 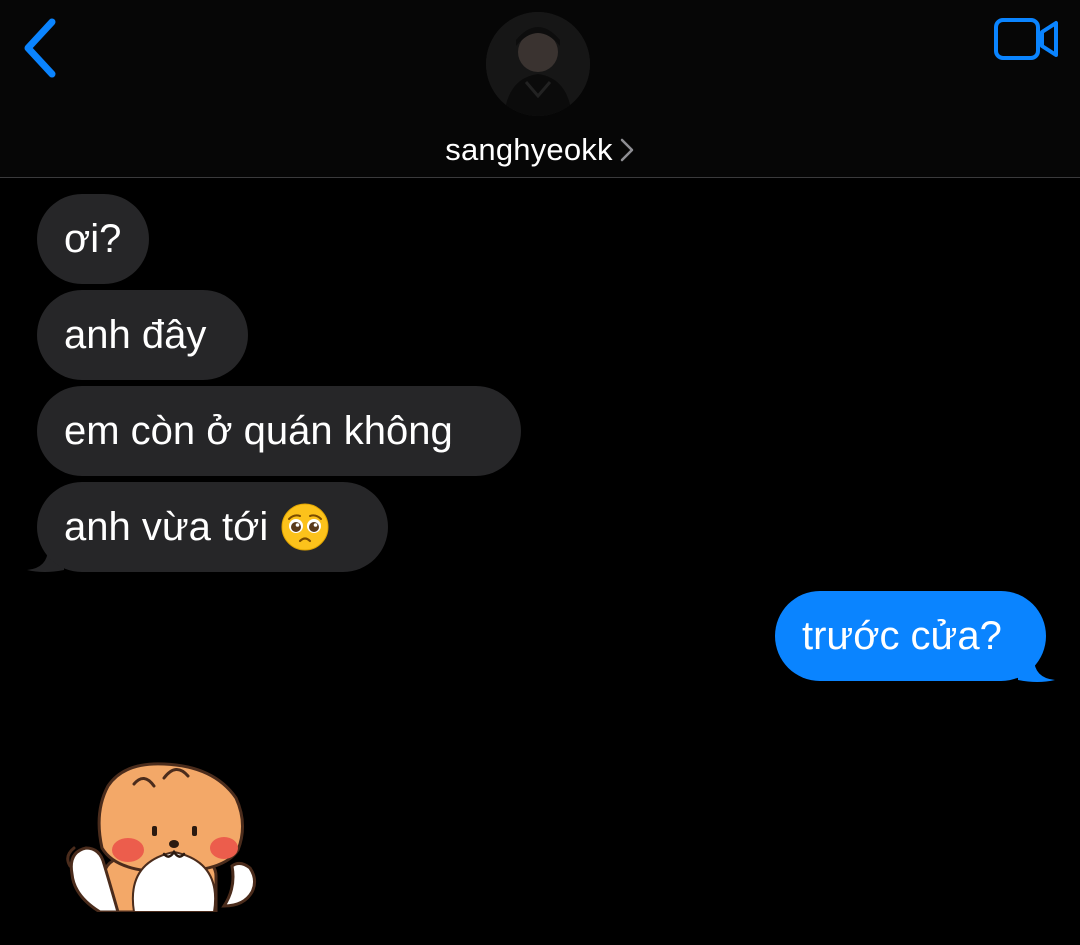 I want to click on message-text: trước cửa?, so click(x=902, y=635).